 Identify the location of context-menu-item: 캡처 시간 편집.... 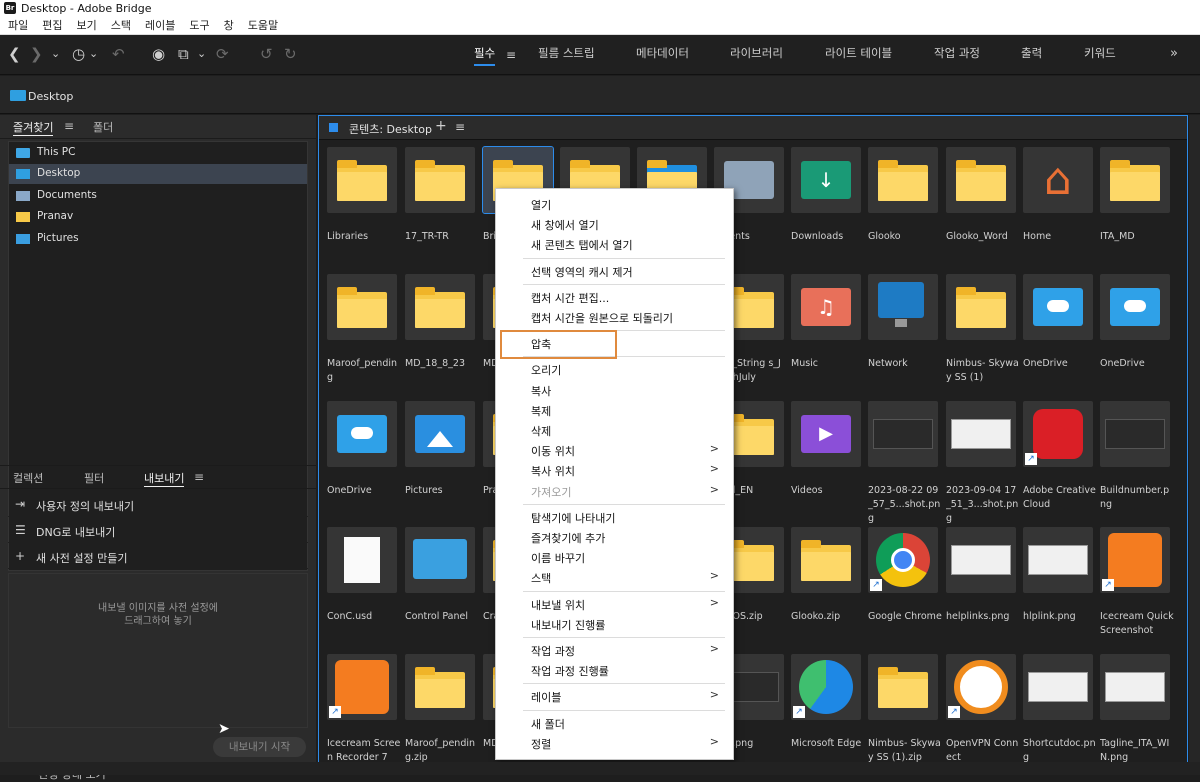
(614, 297).